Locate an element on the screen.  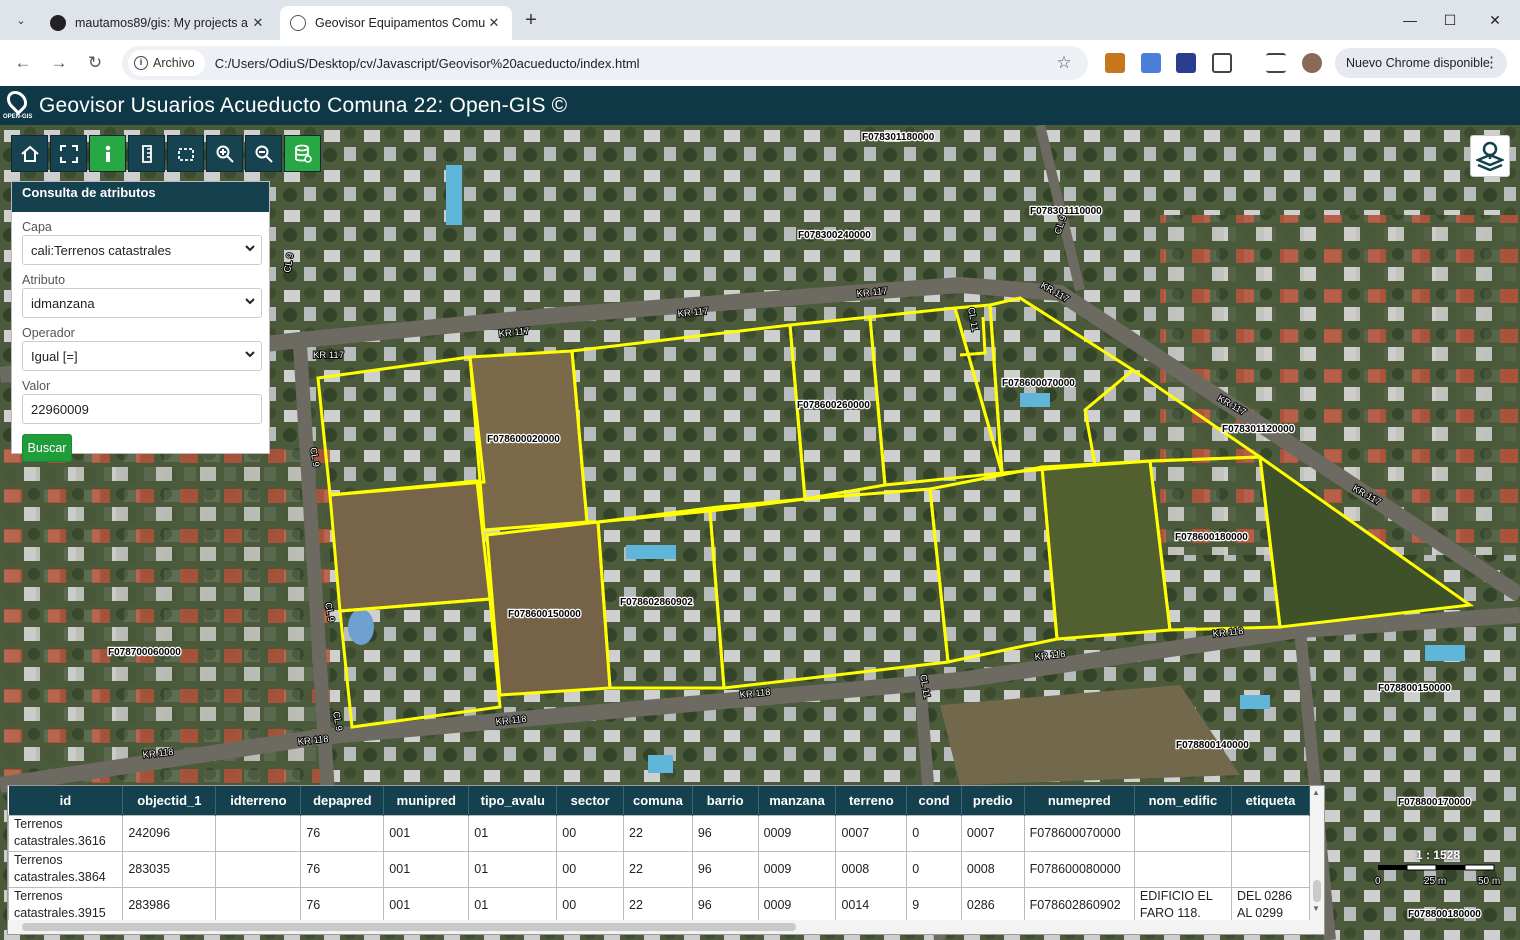
valor-input: 22960009 is located at coordinates (142, 409).